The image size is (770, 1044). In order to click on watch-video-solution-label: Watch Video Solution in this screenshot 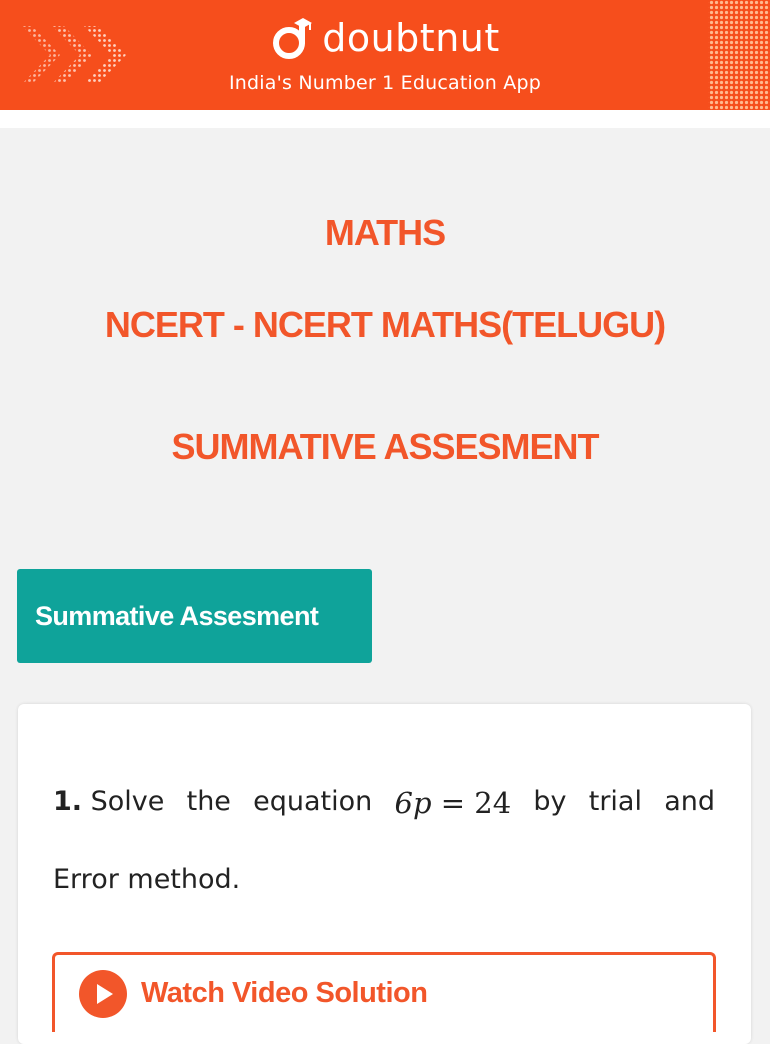, I will do `click(284, 993)`.